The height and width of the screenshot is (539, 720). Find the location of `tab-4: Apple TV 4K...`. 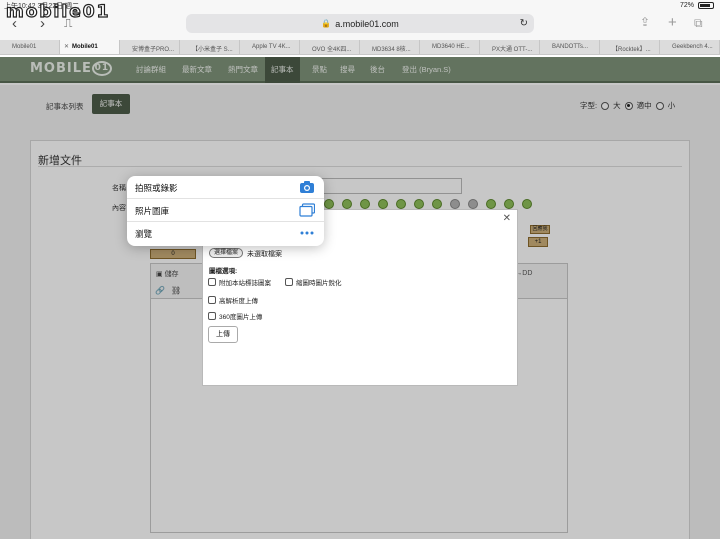

tab-4: Apple TV 4K... is located at coordinates (270, 47).